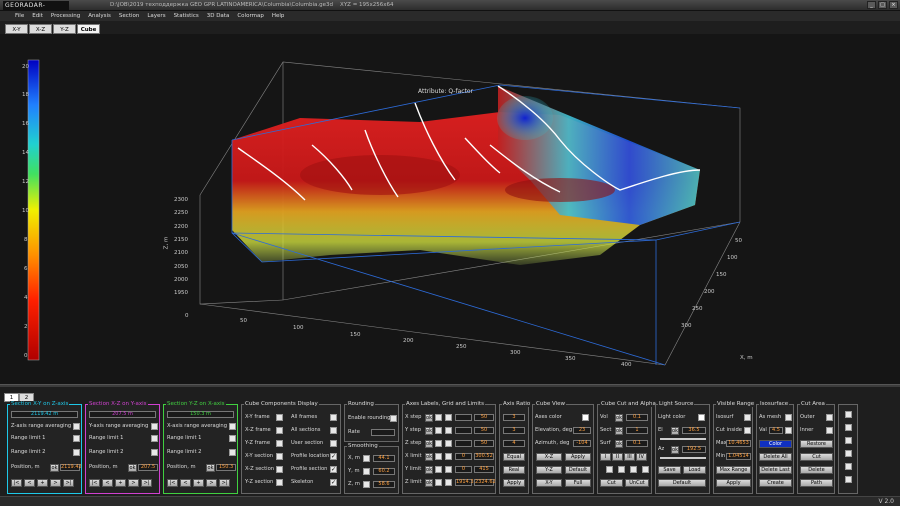 This screenshot has width=900, height=506. What do you see at coordinates (211, 483) in the screenshot?
I see `yz-next-button: >` at bounding box center [211, 483].